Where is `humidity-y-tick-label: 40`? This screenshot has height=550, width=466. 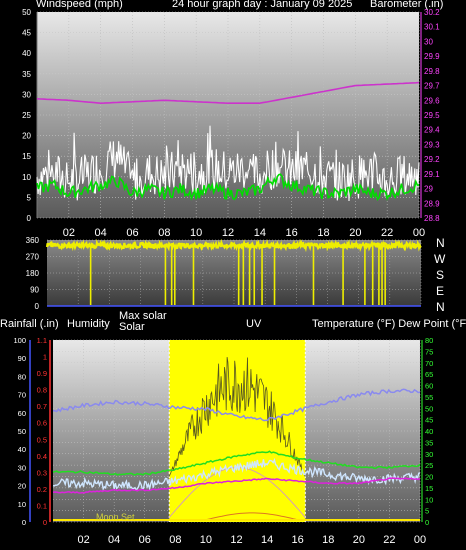 humidity-y-tick-label: 40 is located at coordinates (22, 449).